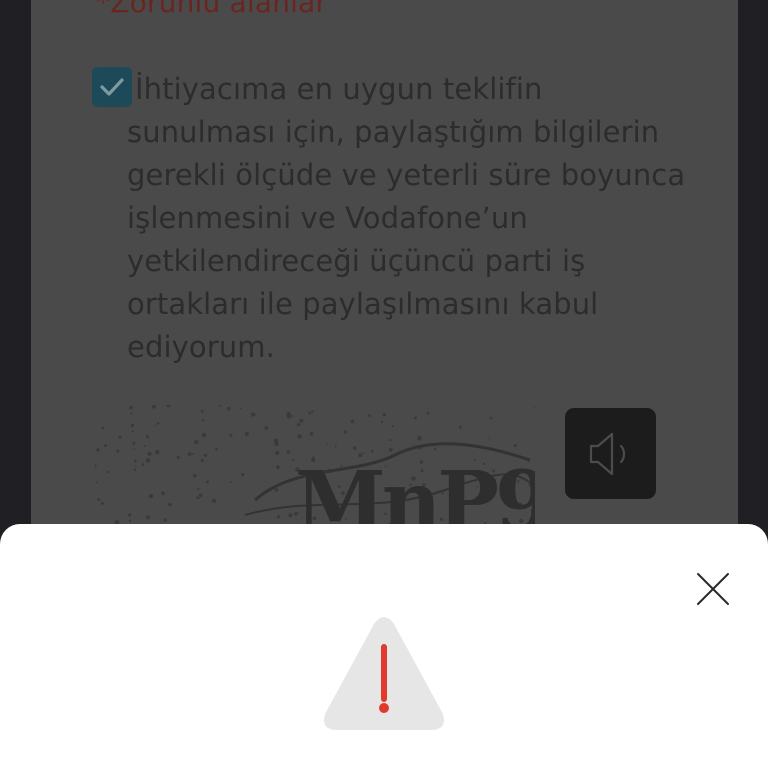 The height and width of the screenshot is (784, 768). I want to click on speaker-icon, so click(607, 454).